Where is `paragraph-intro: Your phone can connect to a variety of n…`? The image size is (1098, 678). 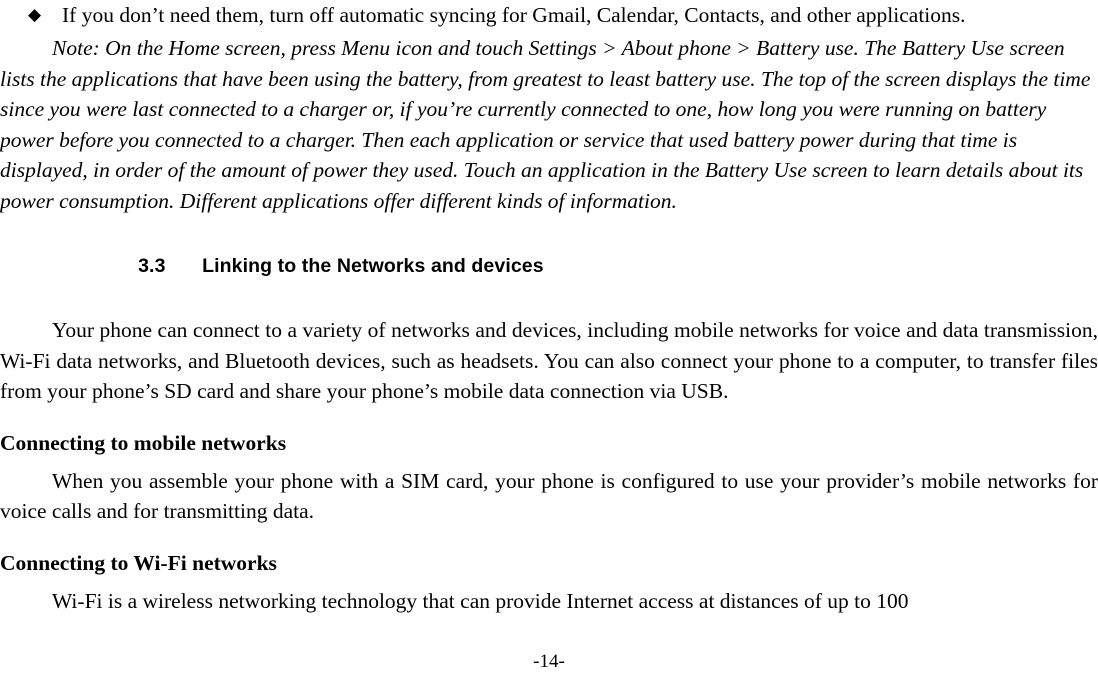
paragraph-intro: Your phone can connect to a variety of n… is located at coordinates (549, 360).